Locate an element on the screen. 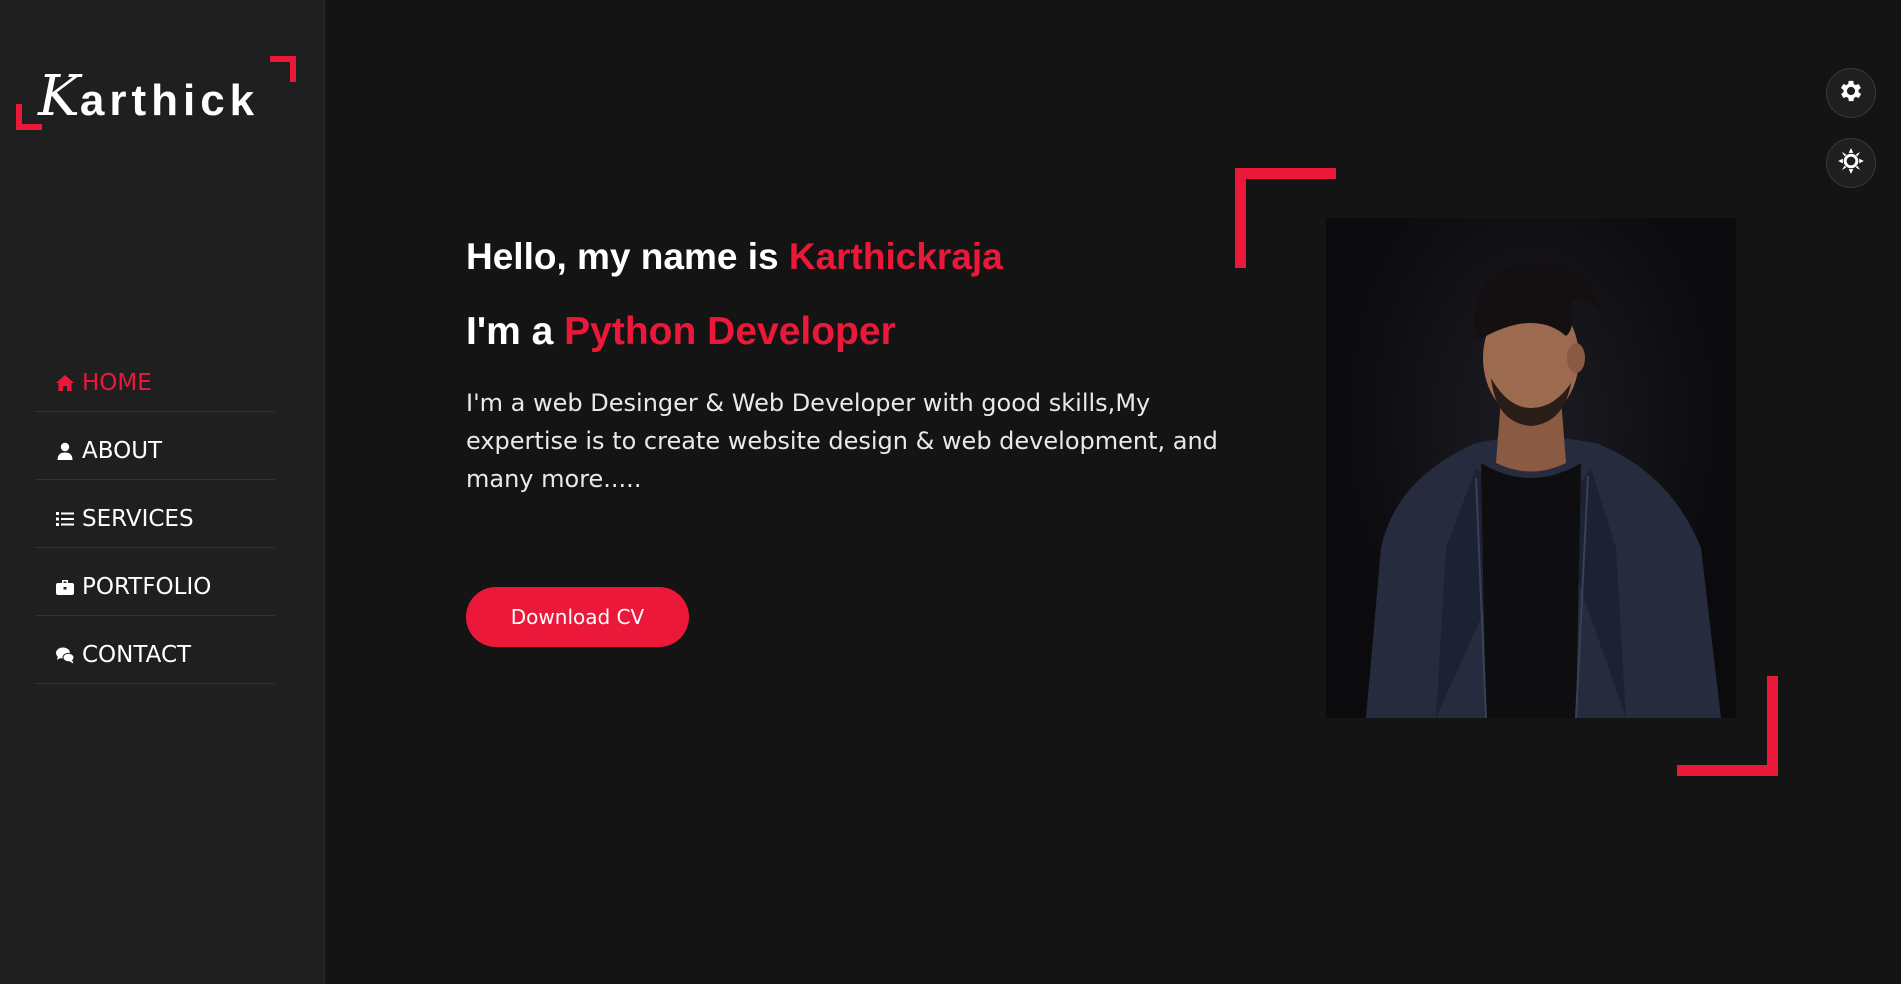 The height and width of the screenshot is (984, 1901). nav-item-contact: CONTACT is located at coordinates (155, 650).